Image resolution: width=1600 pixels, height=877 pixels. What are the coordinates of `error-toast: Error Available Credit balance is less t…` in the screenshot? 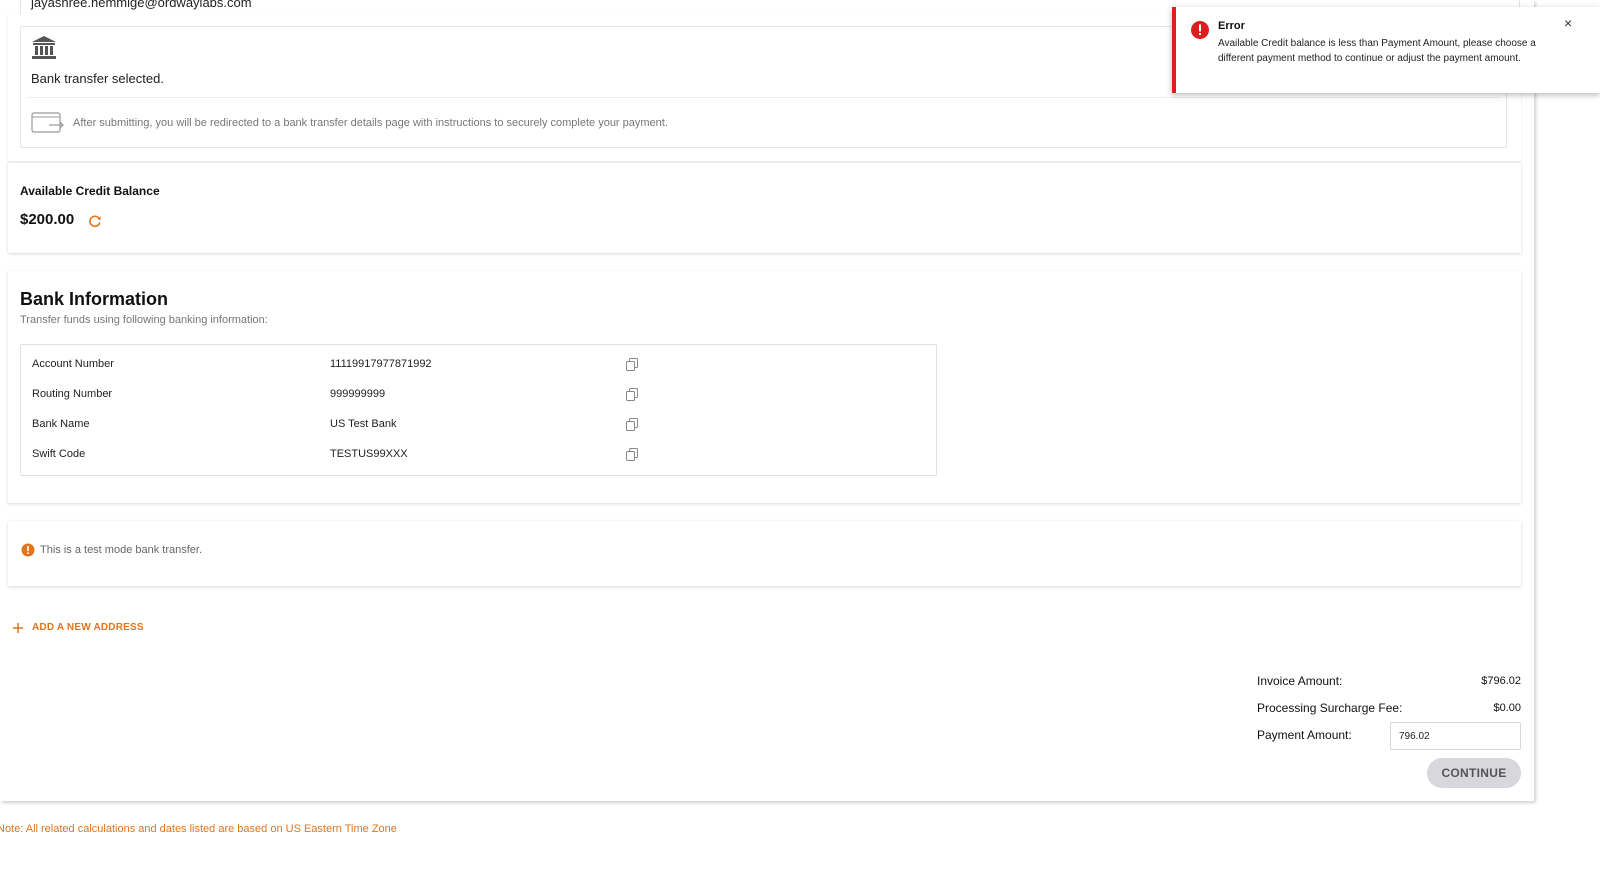 It's located at (1386, 50).